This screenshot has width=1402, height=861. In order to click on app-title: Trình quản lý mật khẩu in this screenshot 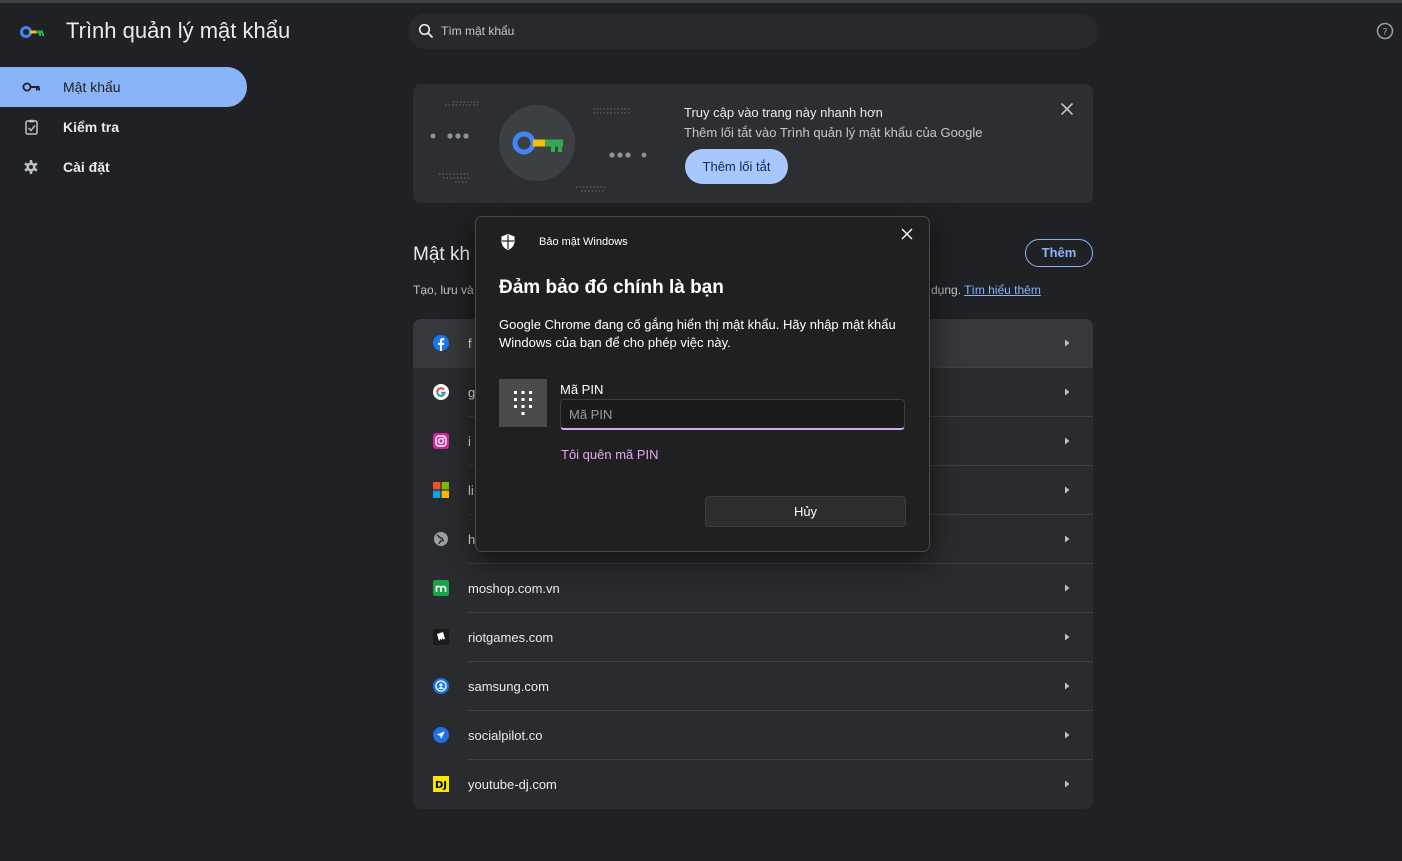, I will do `click(178, 30)`.